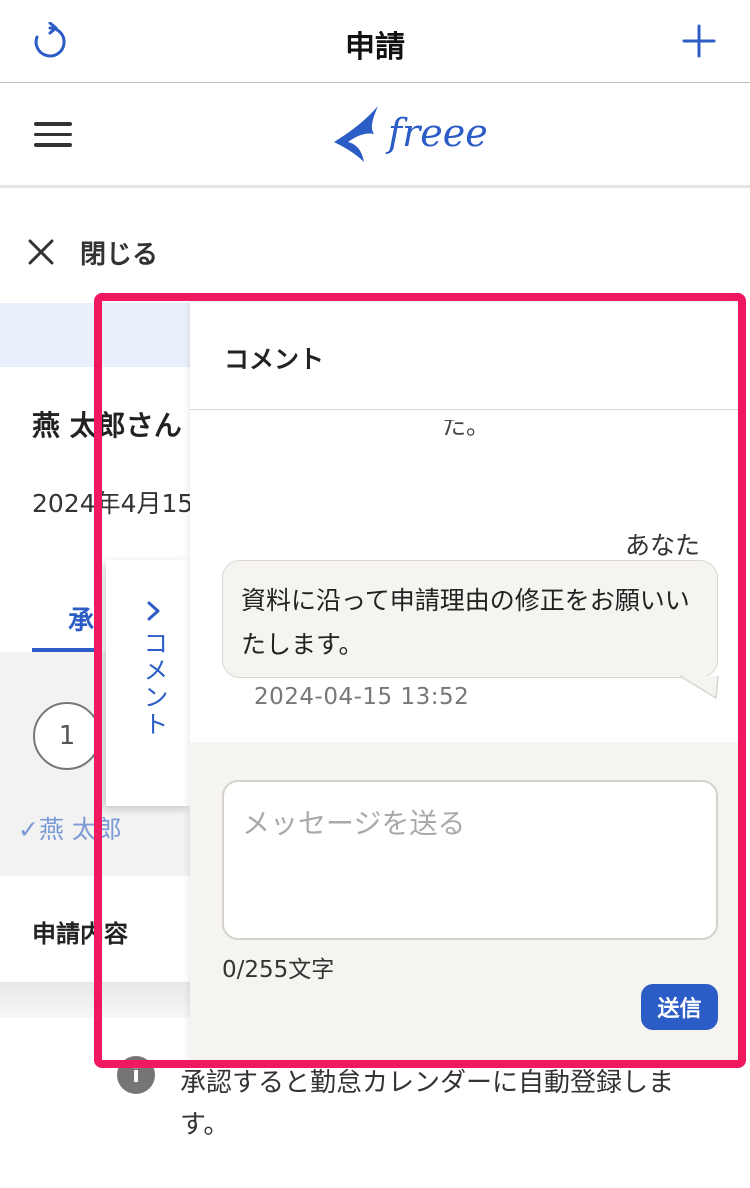 The image size is (750, 1188). I want to click on applicant-name: 燕 太郎さん, so click(107, 425).